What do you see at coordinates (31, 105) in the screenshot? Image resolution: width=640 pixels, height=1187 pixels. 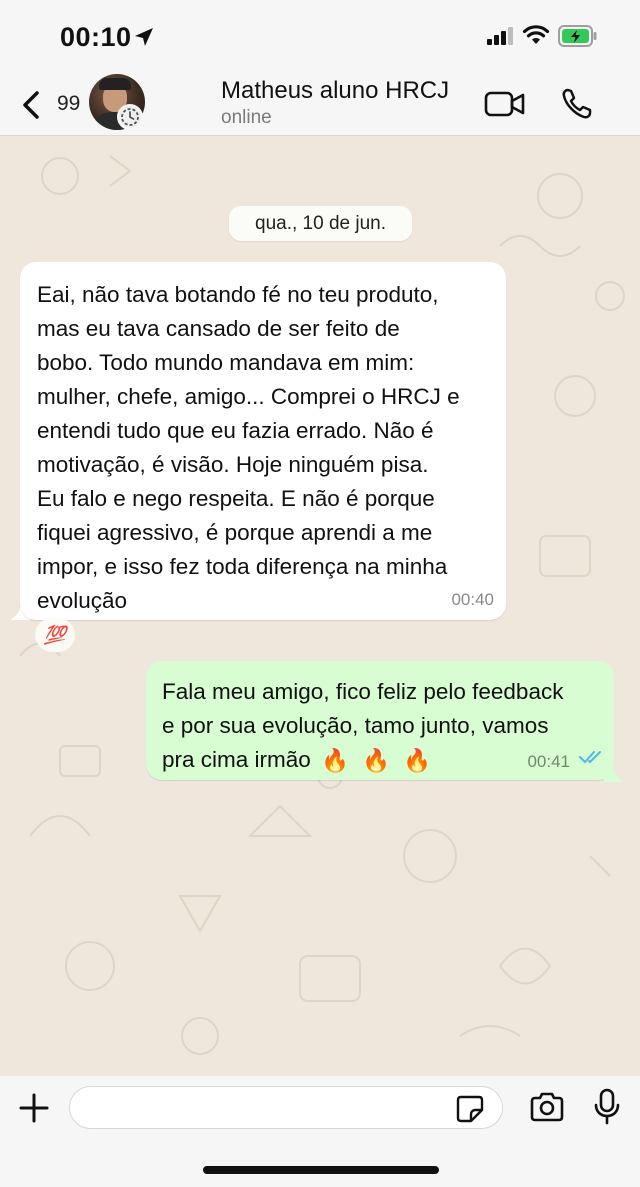 I see `chevron-left-icon` at bounding box center [31, 105].